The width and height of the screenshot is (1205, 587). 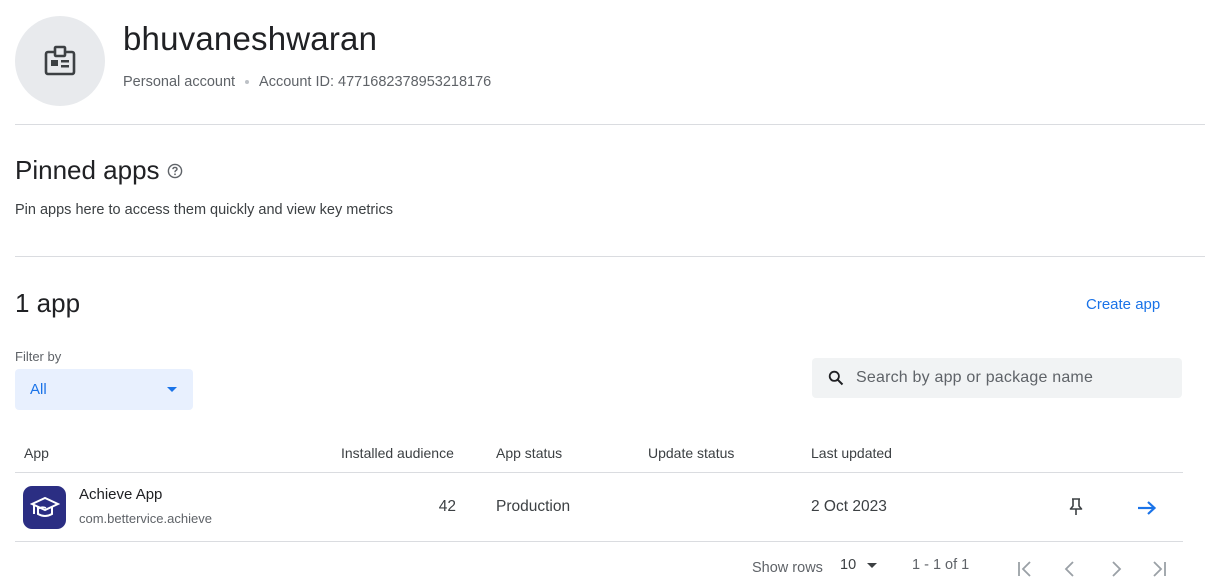 I want to click on column-header-installed-audience: Installed audience, so click(x=397, y=453).